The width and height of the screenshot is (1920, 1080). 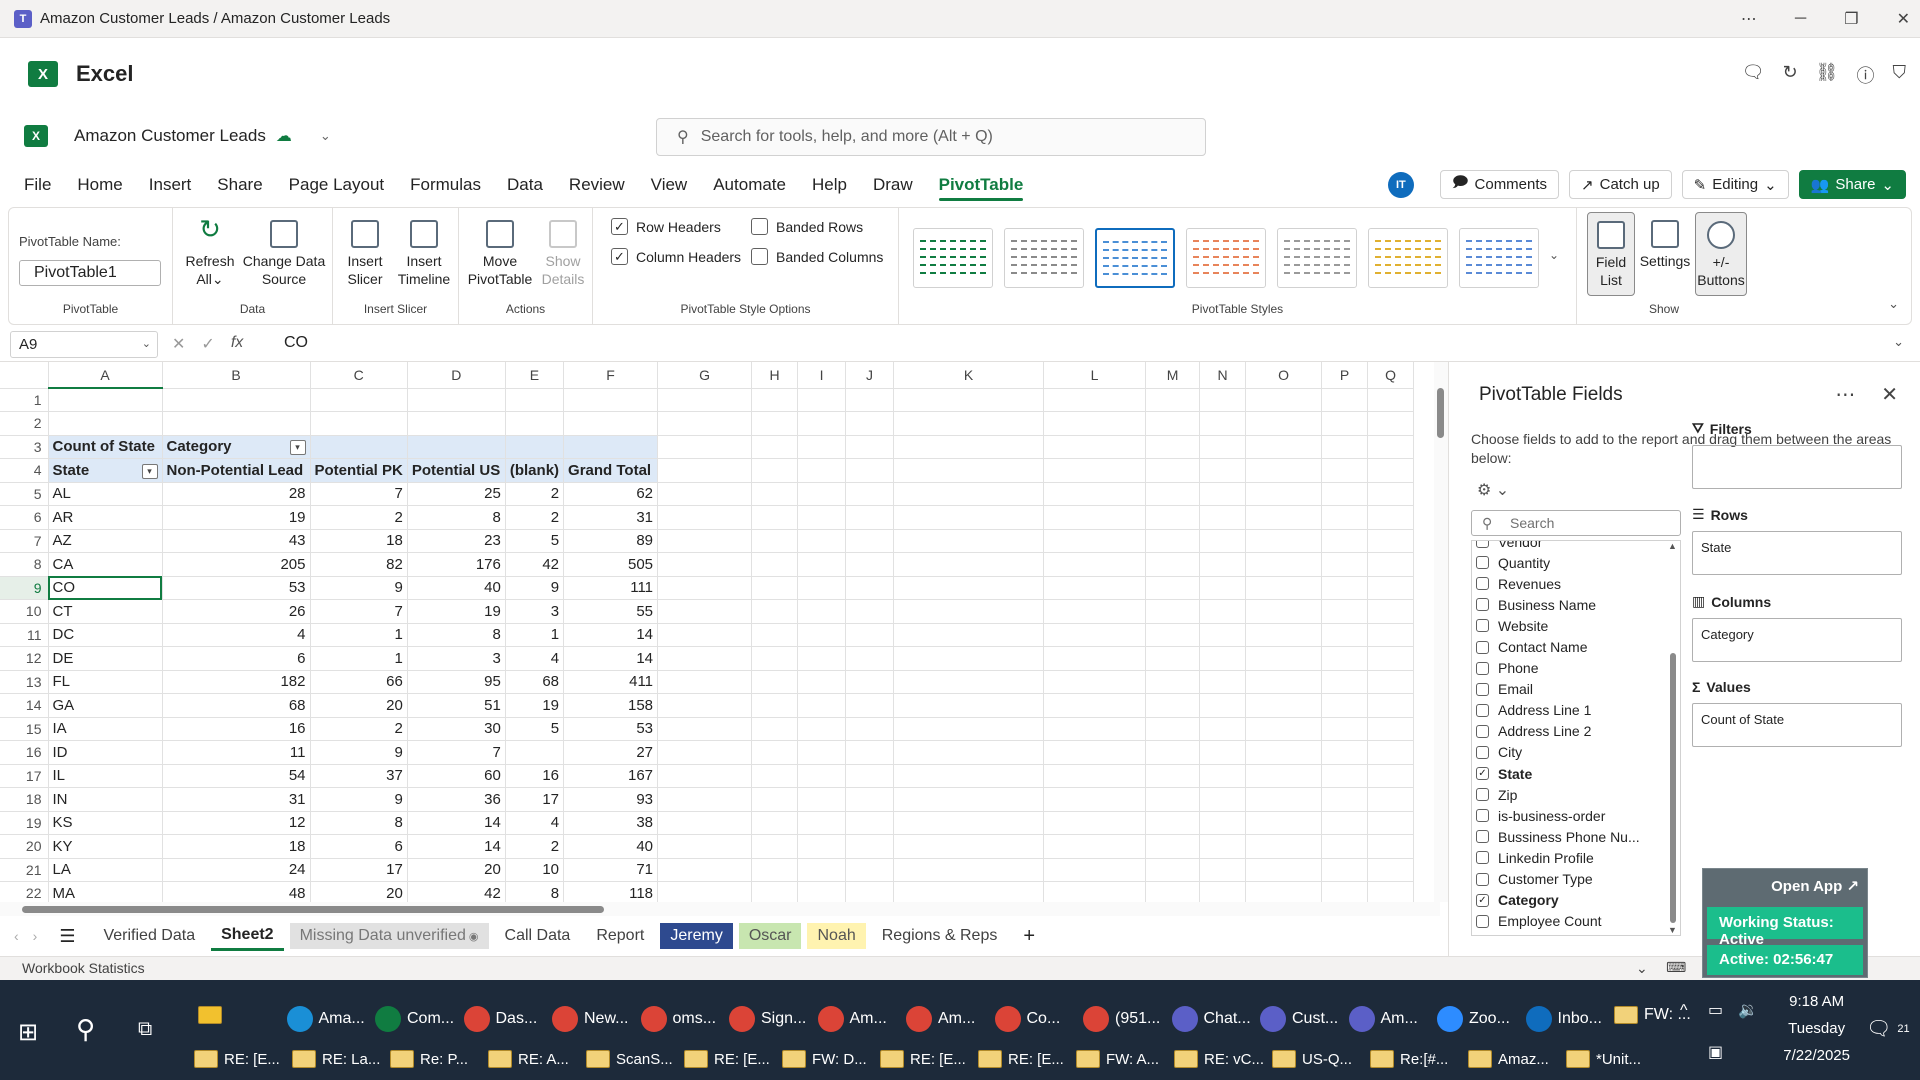 I want to click on column-header: A, so click(x=105, y=375).